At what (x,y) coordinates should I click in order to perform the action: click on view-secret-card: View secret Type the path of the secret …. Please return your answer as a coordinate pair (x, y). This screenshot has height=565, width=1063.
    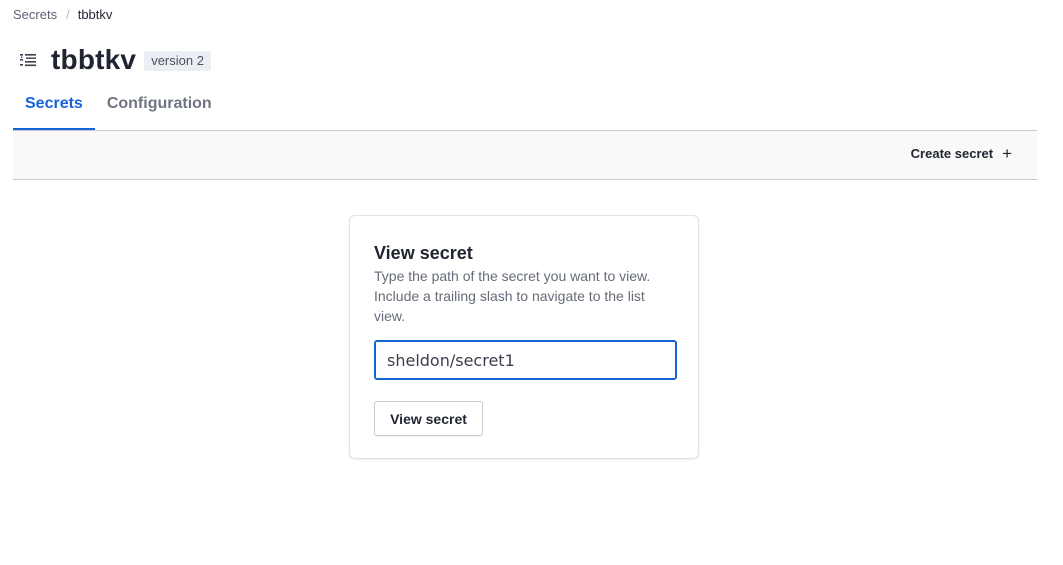
    Looking at the image, I should click on (524, 337).